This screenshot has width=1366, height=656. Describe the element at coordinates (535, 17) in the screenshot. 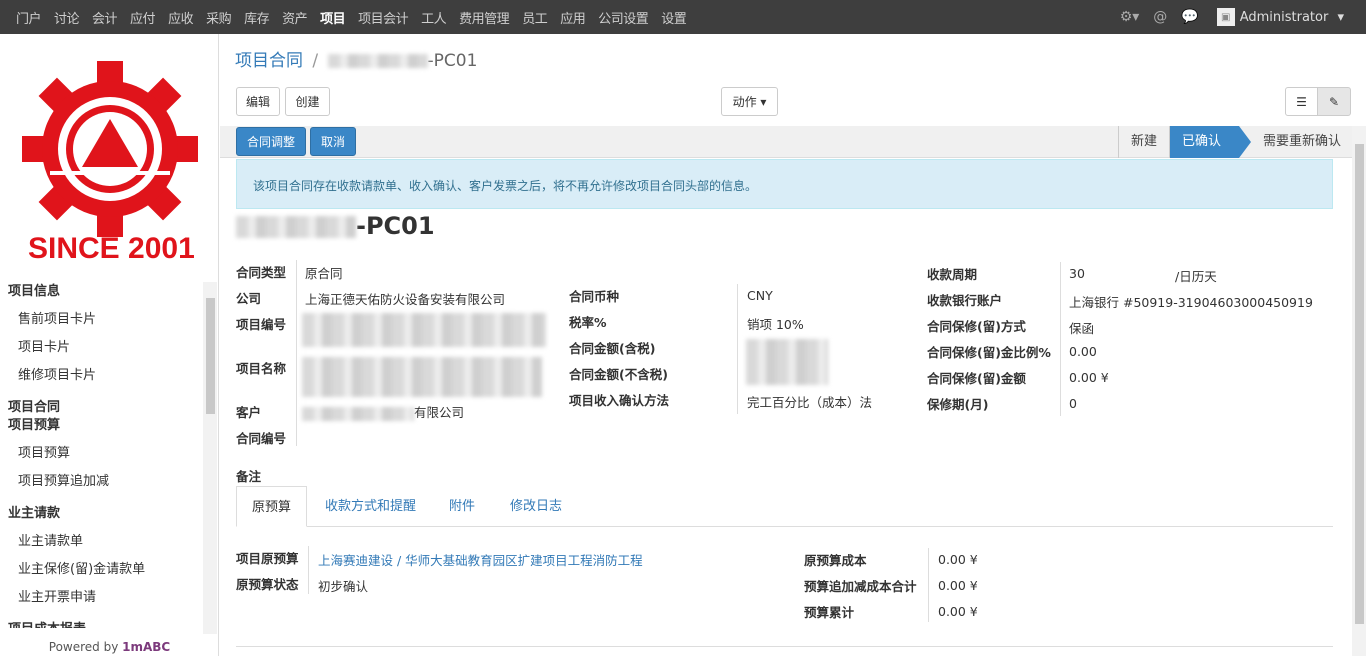

I see `top-menu-item: 员工` at that location.